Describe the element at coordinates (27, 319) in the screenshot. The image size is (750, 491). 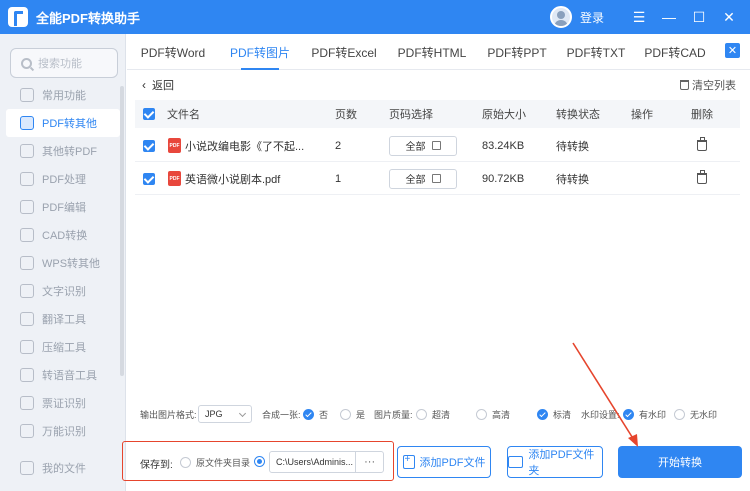
I see `translate-icon` at that location.